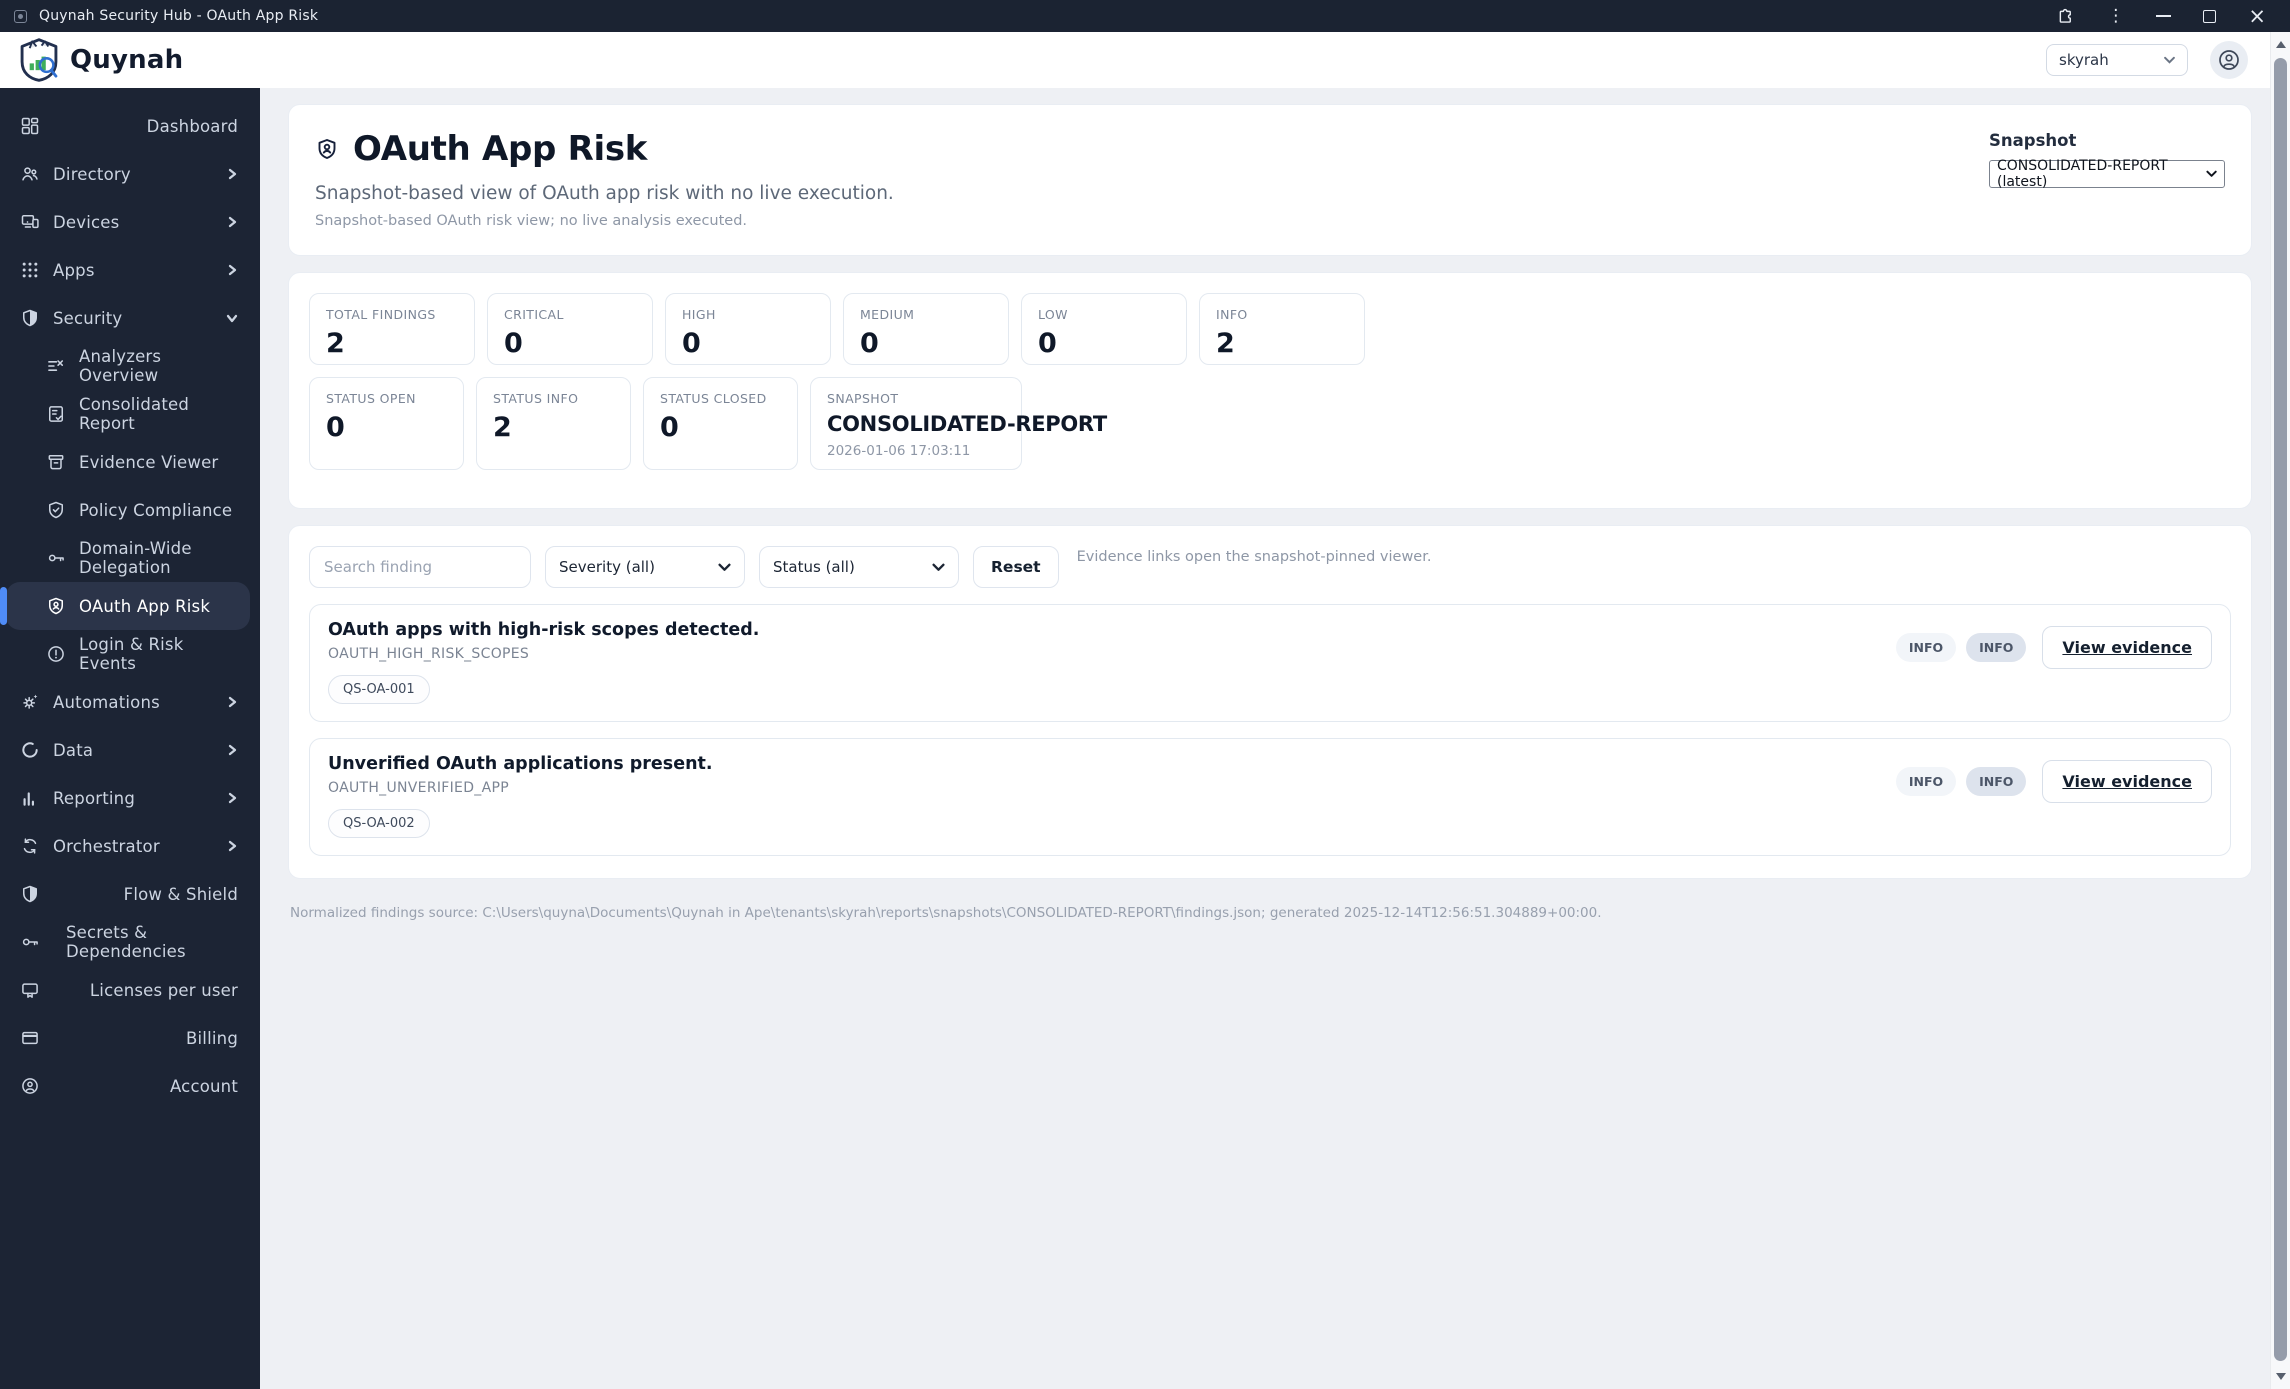 The image size is (2290, 1389). Describe the element at coordinates (1926, 781) in the screenshot. I see `severity-badge: INFO` at that location.